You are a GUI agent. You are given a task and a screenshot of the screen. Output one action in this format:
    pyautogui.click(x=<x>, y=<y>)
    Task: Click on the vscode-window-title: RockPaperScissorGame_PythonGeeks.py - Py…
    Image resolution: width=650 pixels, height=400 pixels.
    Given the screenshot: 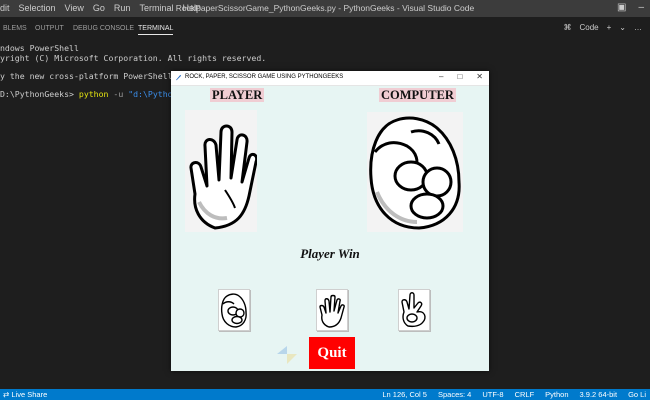 What is the action you would take?
    pyautogui.click(x=325, y=8)
    